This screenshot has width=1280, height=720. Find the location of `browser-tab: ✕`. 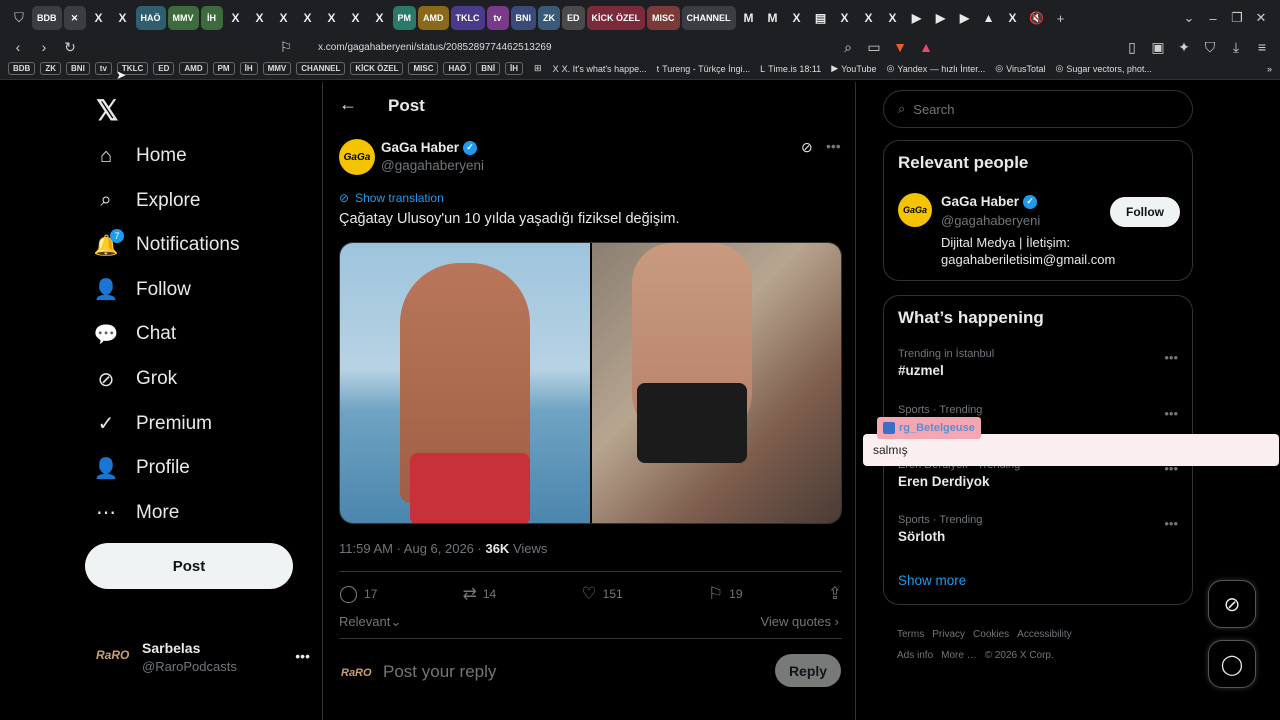

browser-tab: ✕ is located at coordinates (74, 18).